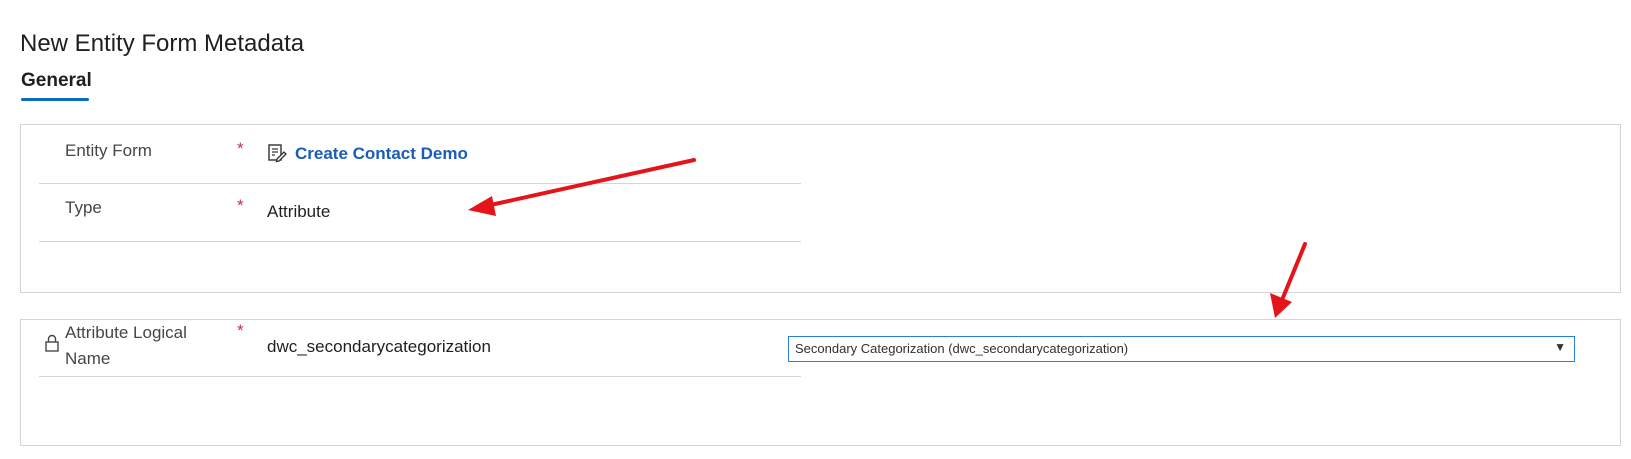 Image resolution: width=1631 pixels, height=459 pixels. I want to click on entity-form-label: Entity Form, so click(108, 150).